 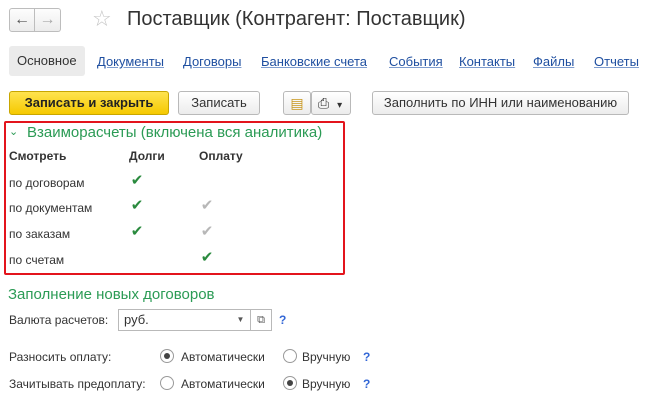 What do you see at coordinates (331, 103) in the screenshot?
I see `print-button: ⎙ ▾` at bounding box center [331, 103].